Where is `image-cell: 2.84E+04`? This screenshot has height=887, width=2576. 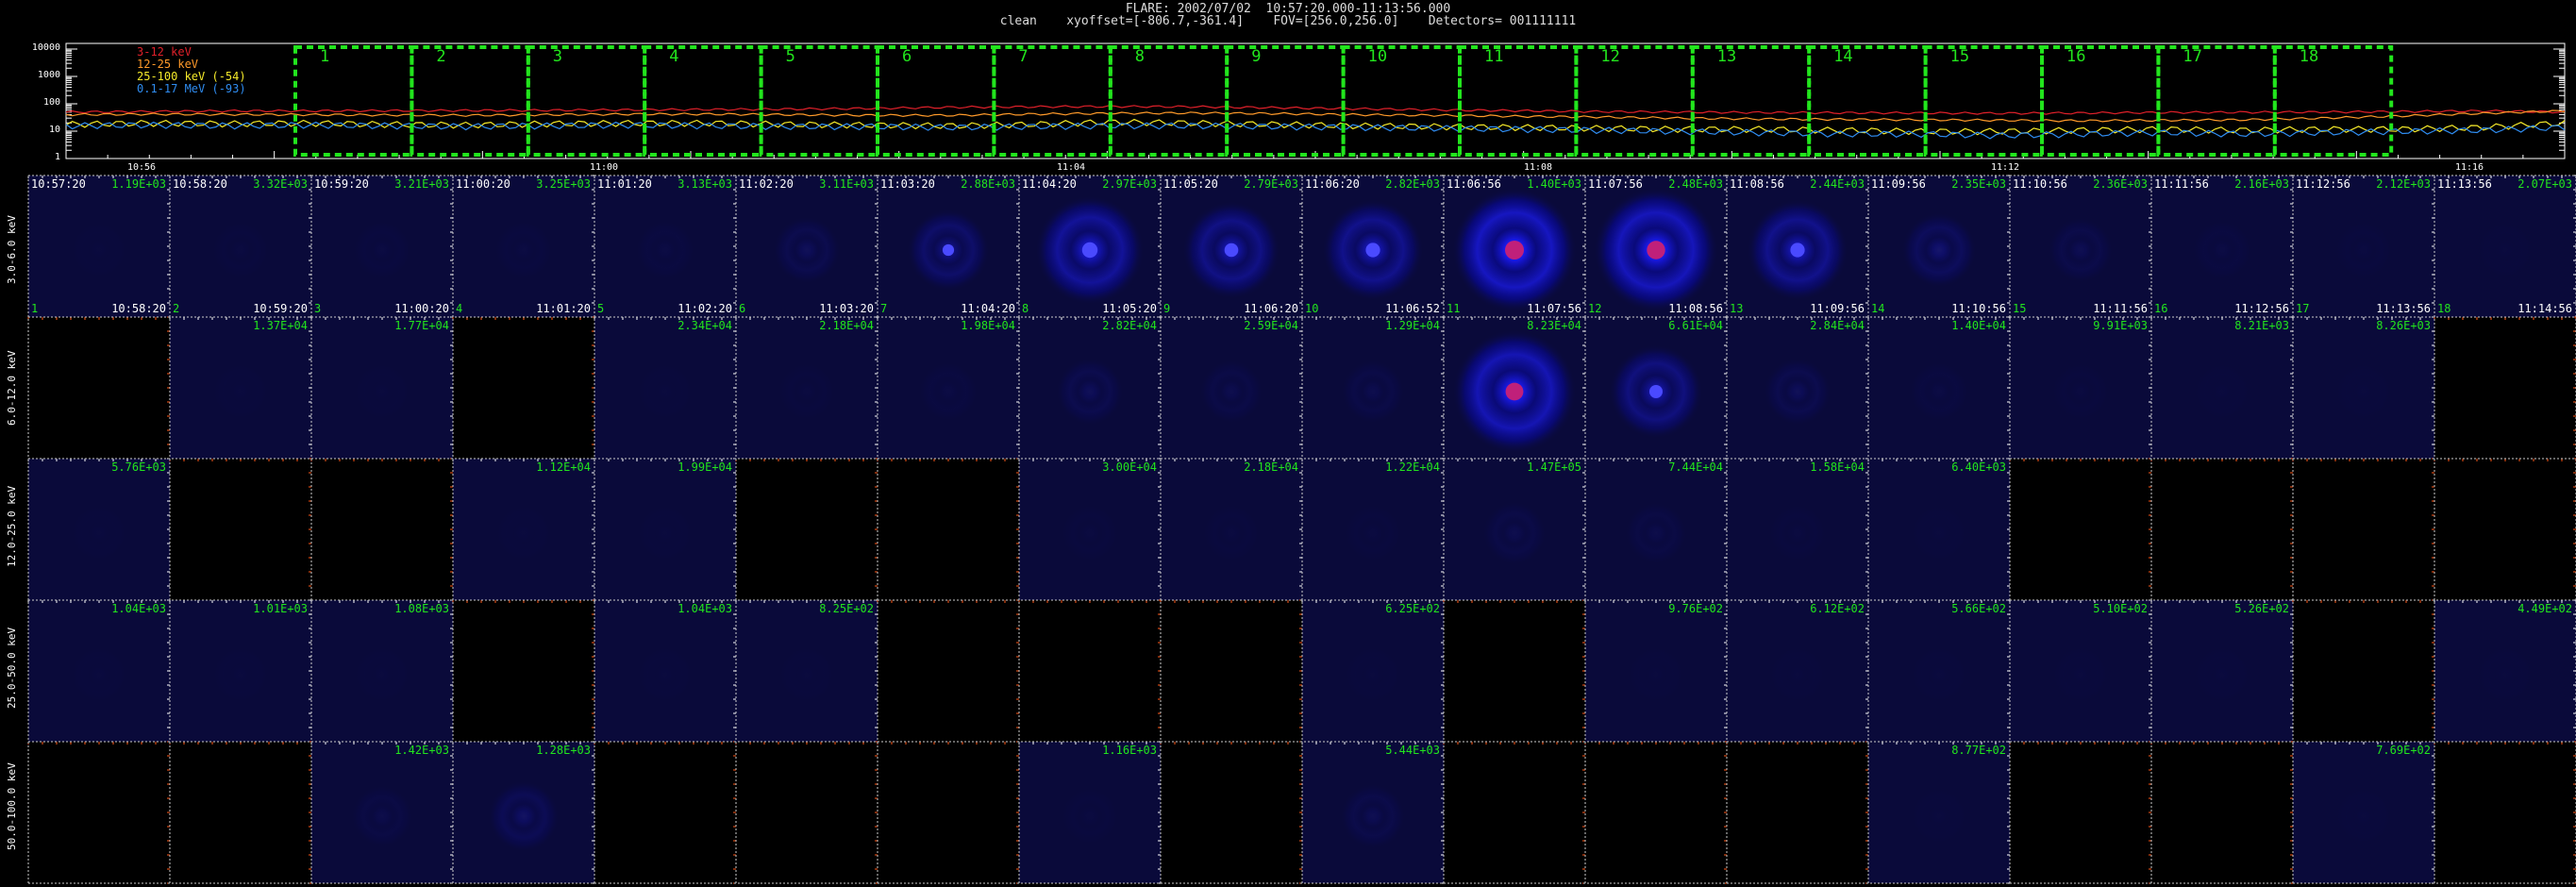 image-cell: 2.84E+04 is located at coordinates (1797, 388).